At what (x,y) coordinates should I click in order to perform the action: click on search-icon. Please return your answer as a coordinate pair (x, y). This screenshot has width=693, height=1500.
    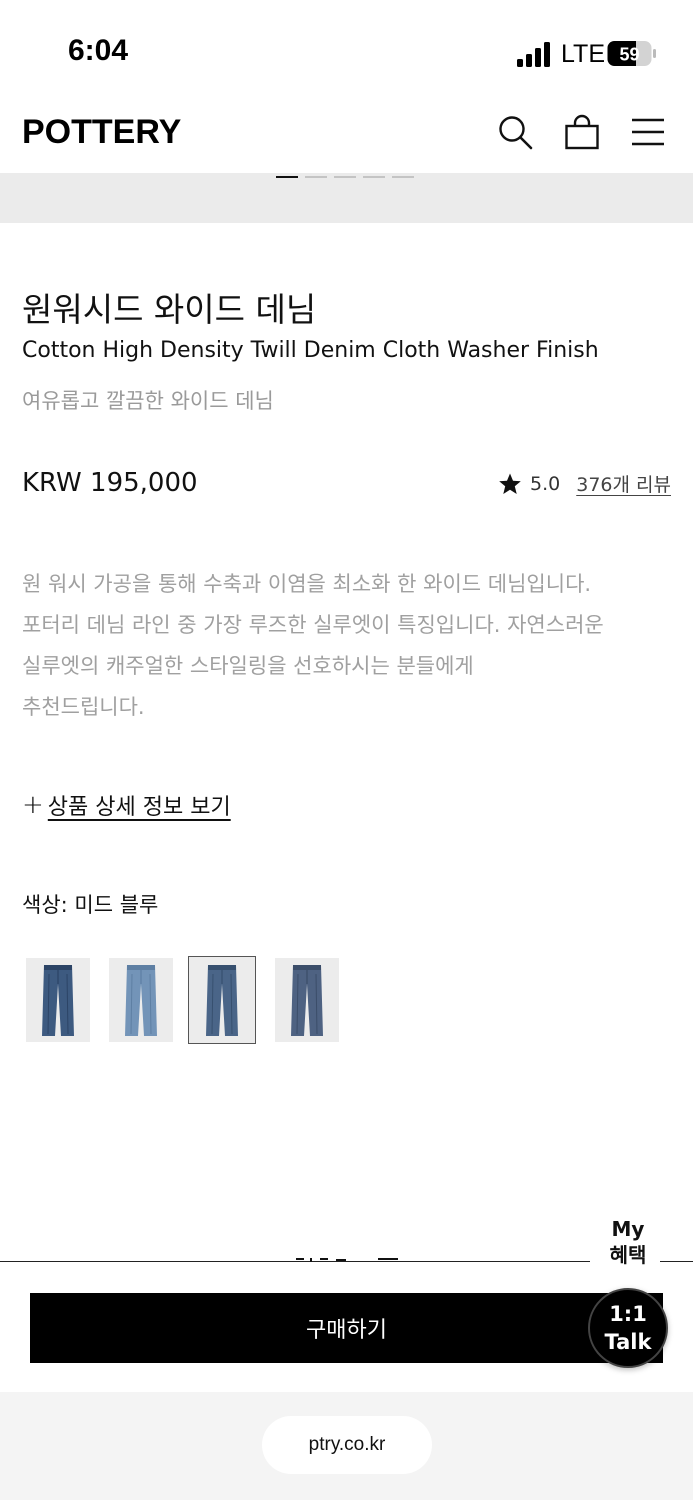
    Looking at the image, I should click on (515, 132).